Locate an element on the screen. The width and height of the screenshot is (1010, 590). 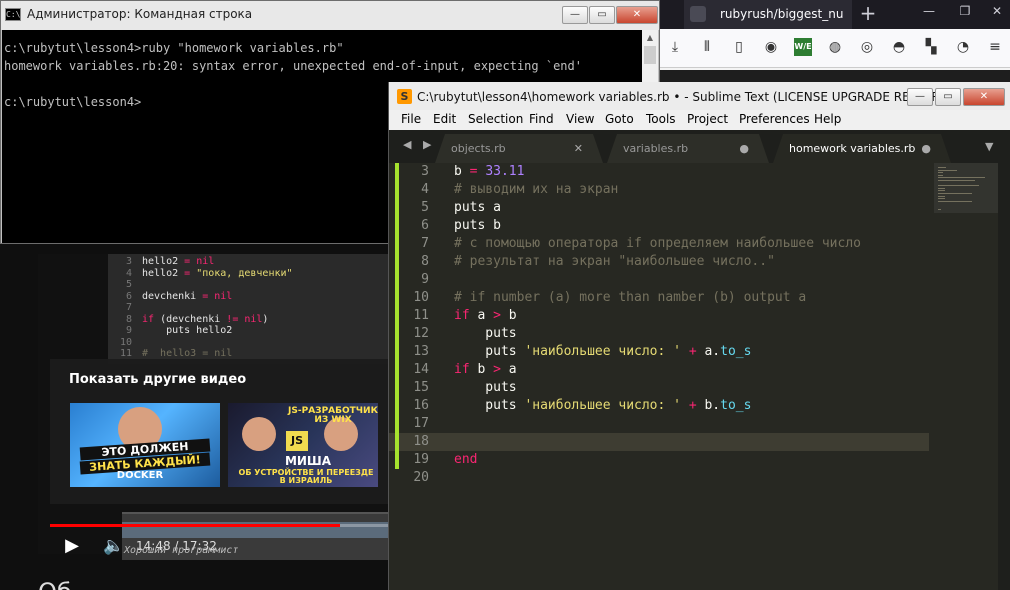
cmd-maximize-button: ▭ is located at coordinates (602, 15).